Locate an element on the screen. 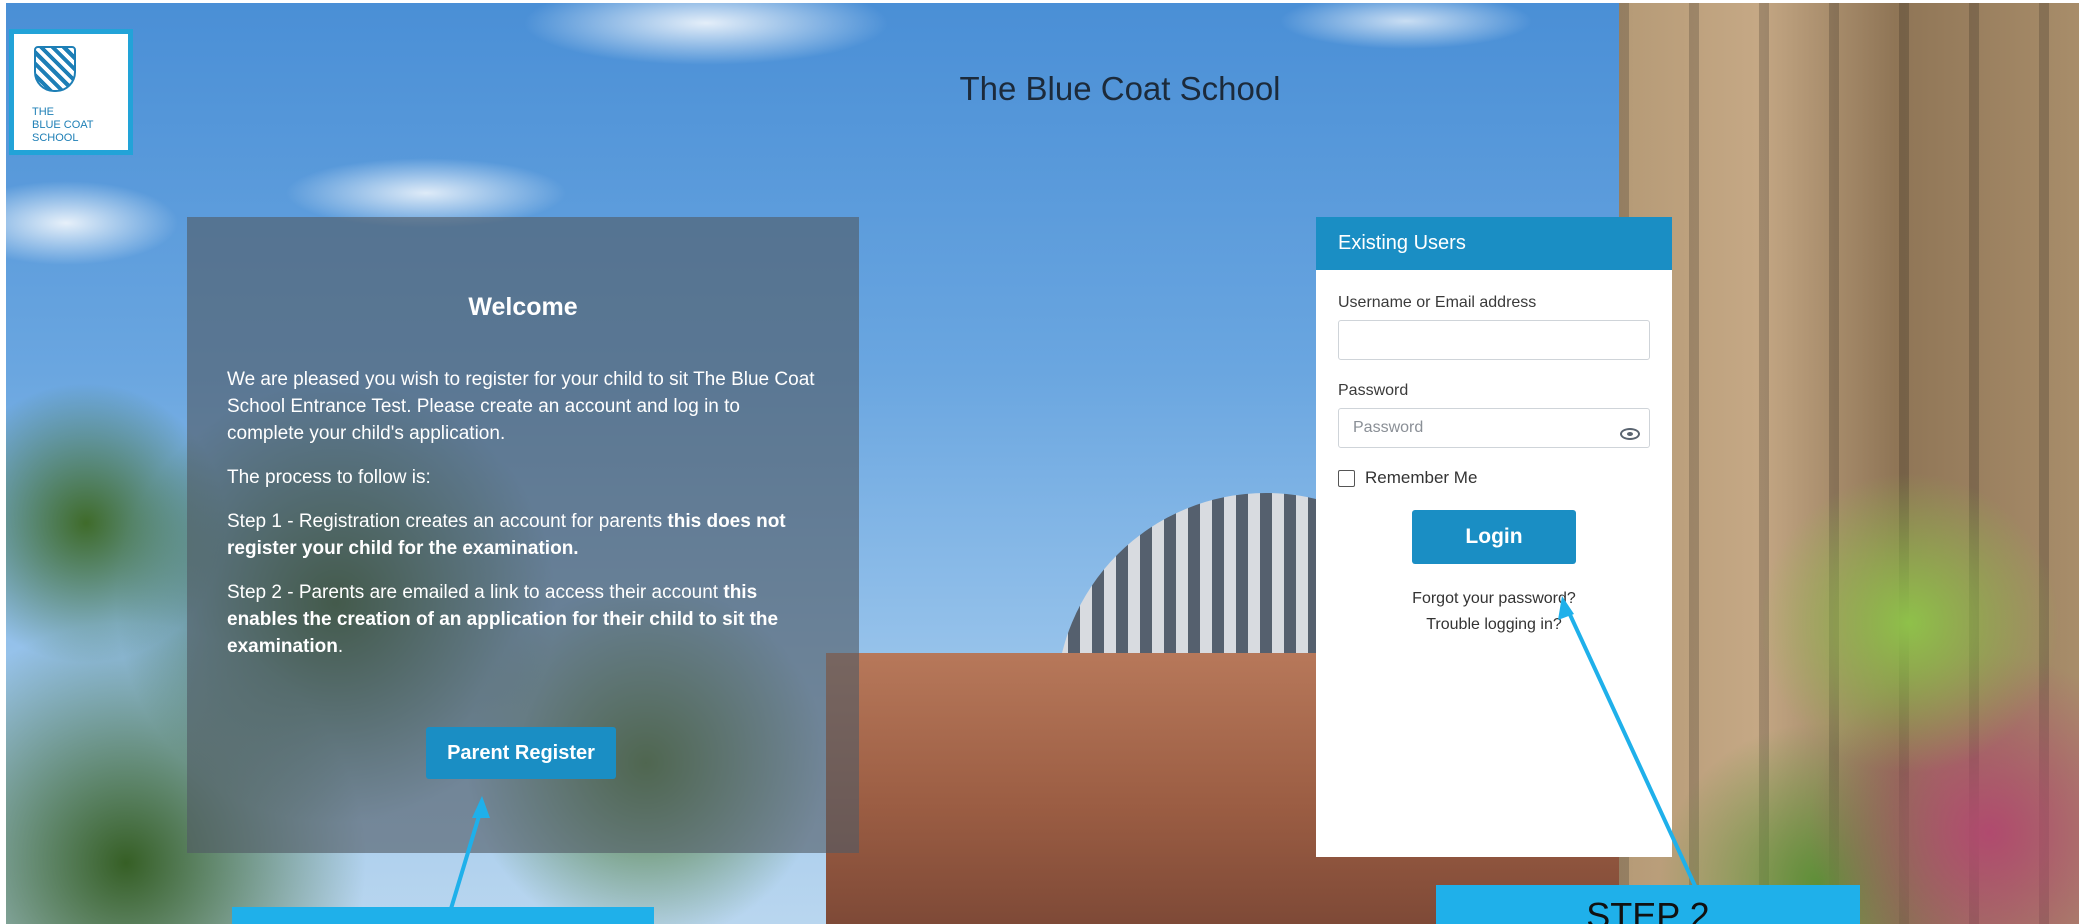 The image size is (2079, 924). logo-line-1: THE is located at coordinates (43, 112).